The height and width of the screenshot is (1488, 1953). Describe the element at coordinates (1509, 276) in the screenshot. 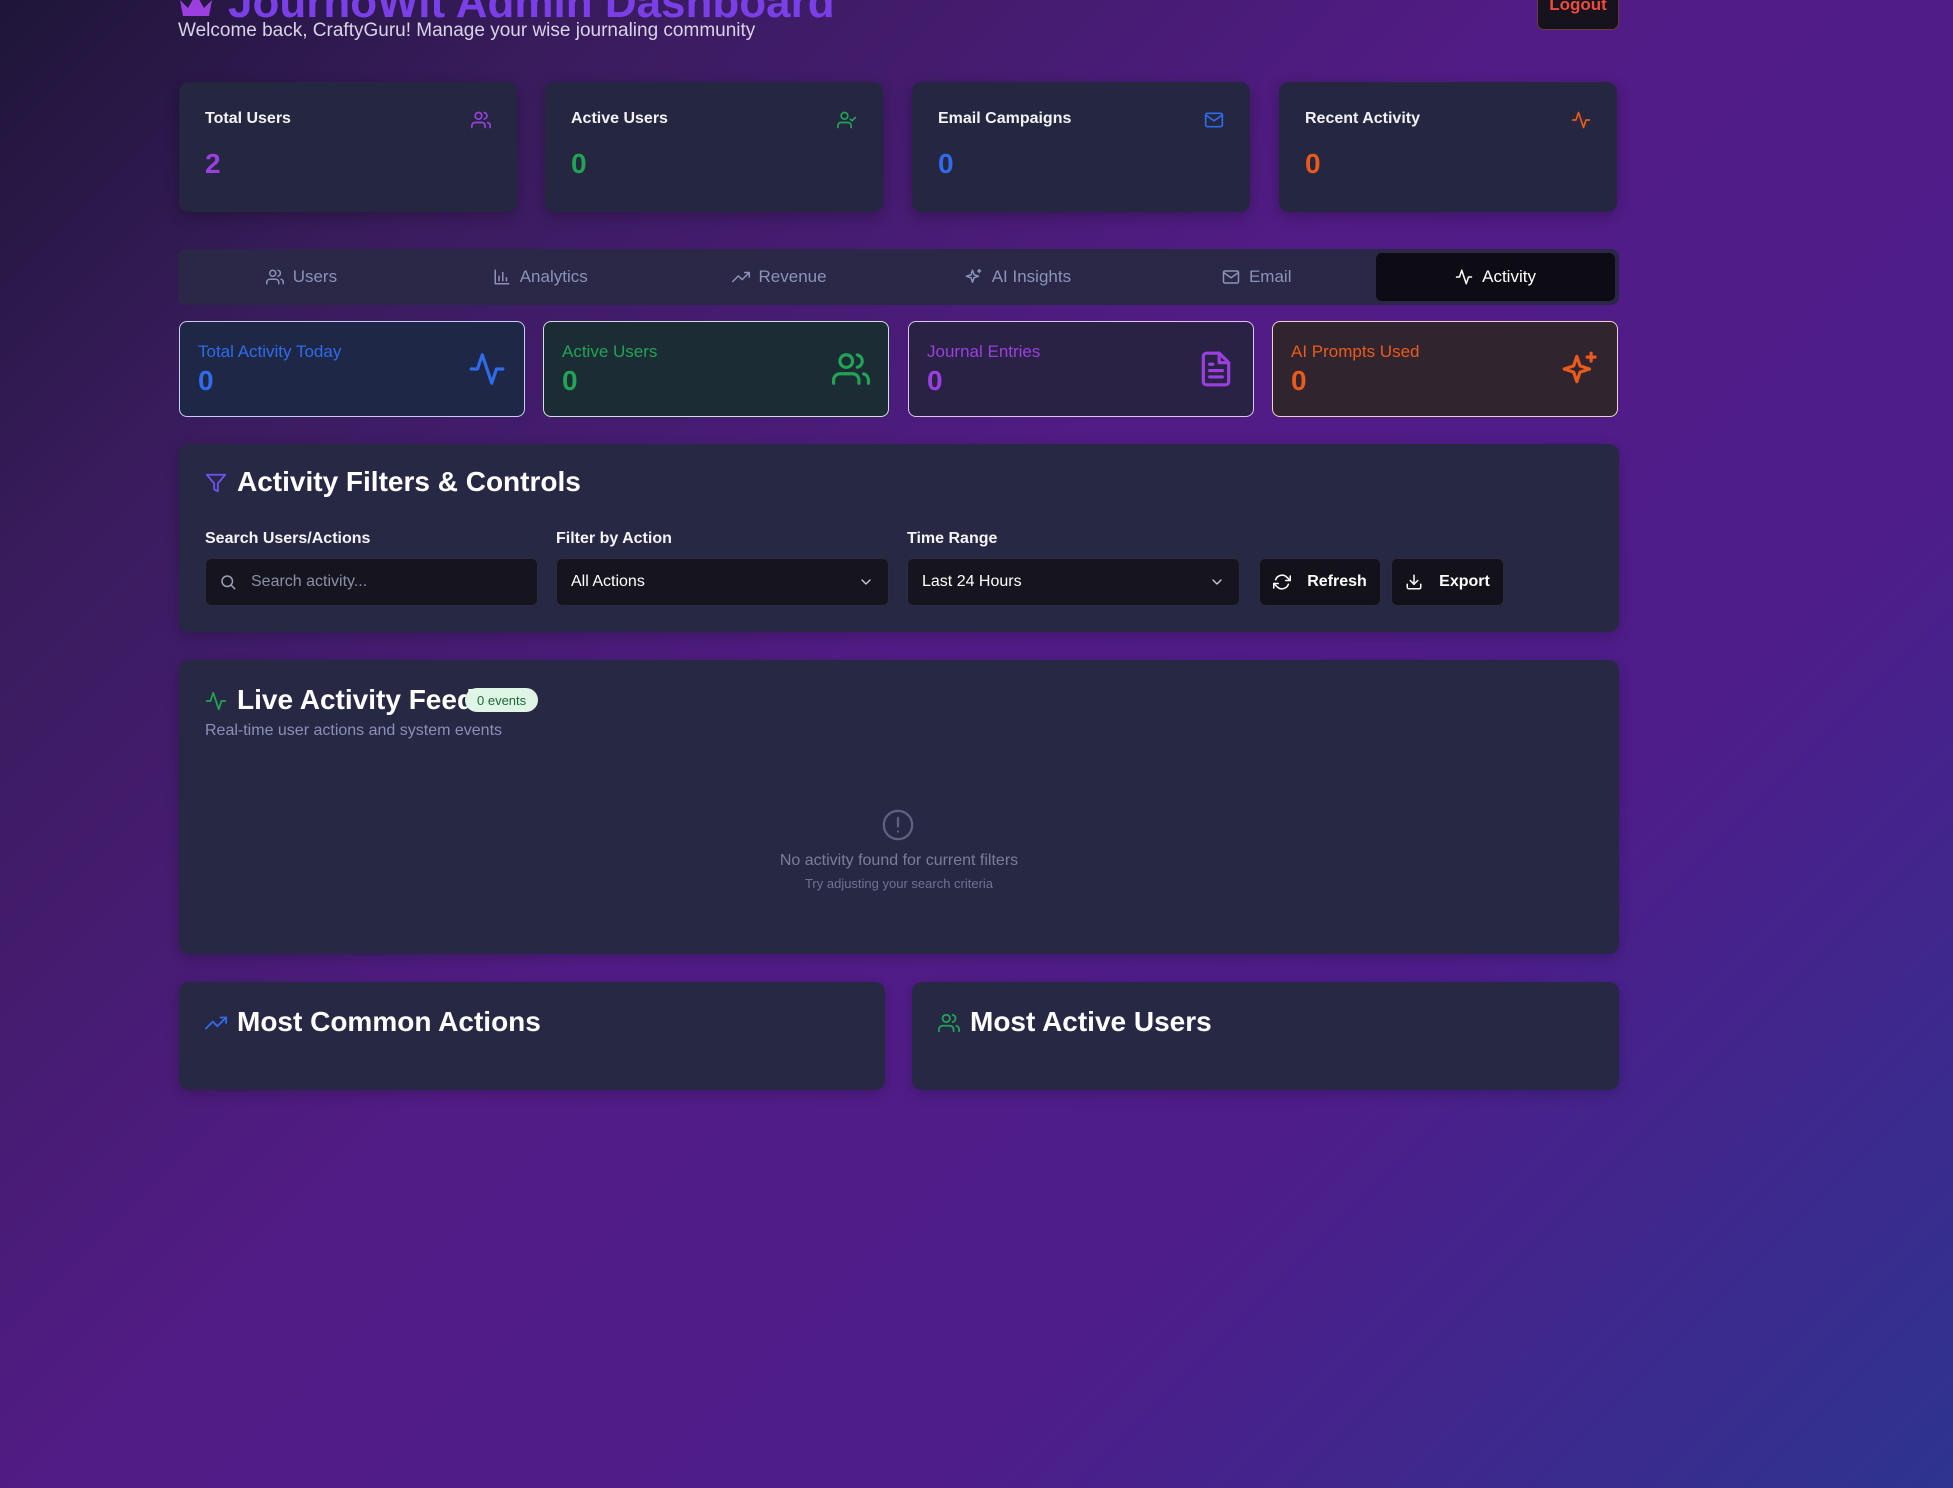

I see `tab-label: Activity` at that location.